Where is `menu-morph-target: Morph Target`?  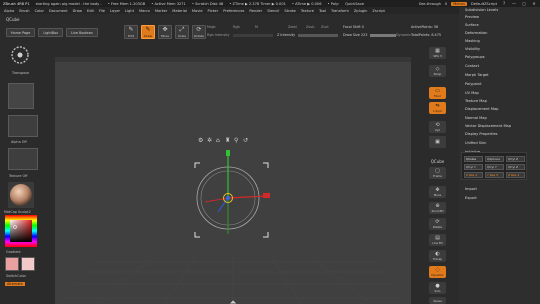
menu-morph-target: Morph Target is located at coordinates (477, 75).